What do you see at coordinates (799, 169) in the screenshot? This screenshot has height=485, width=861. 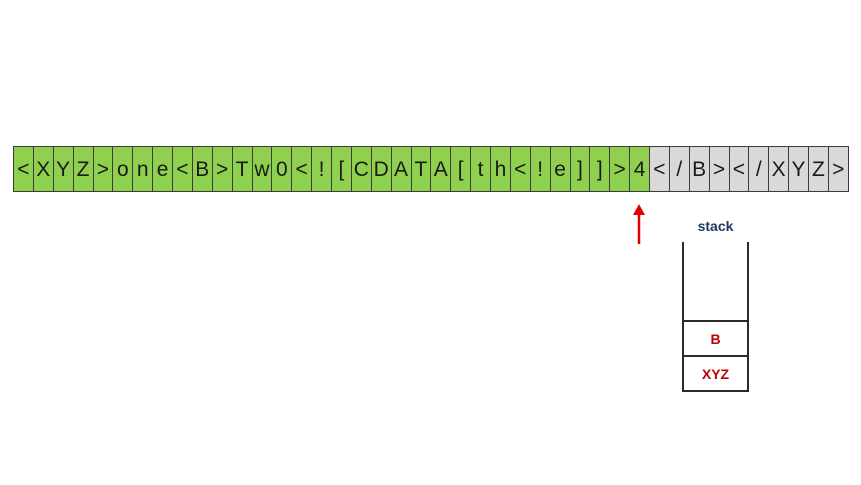 I see `tape-cell-unread: Y` at bounding box center [799, 169].